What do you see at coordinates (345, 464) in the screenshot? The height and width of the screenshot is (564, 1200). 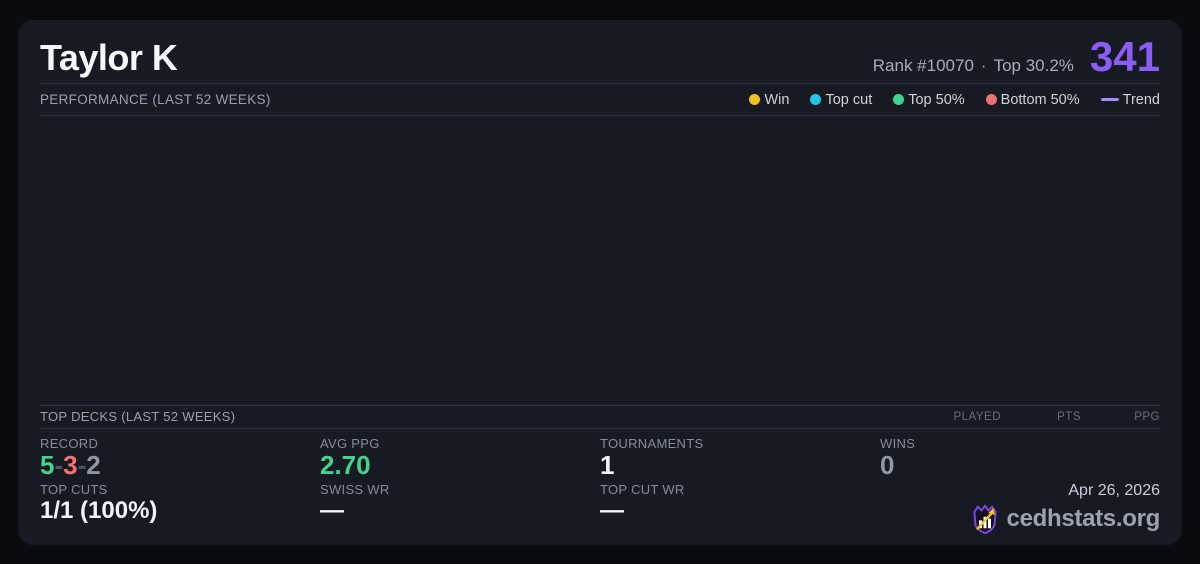 I see `avg-ppg-value: 2.70` at bounding box center [345, 464].